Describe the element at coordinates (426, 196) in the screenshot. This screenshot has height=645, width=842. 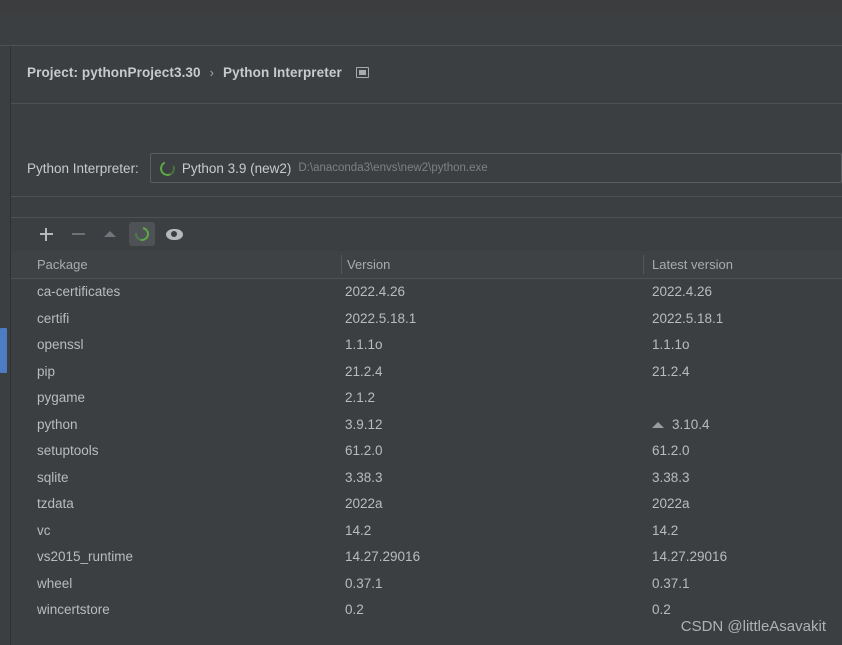
I see `interpreter-divider` at that location.